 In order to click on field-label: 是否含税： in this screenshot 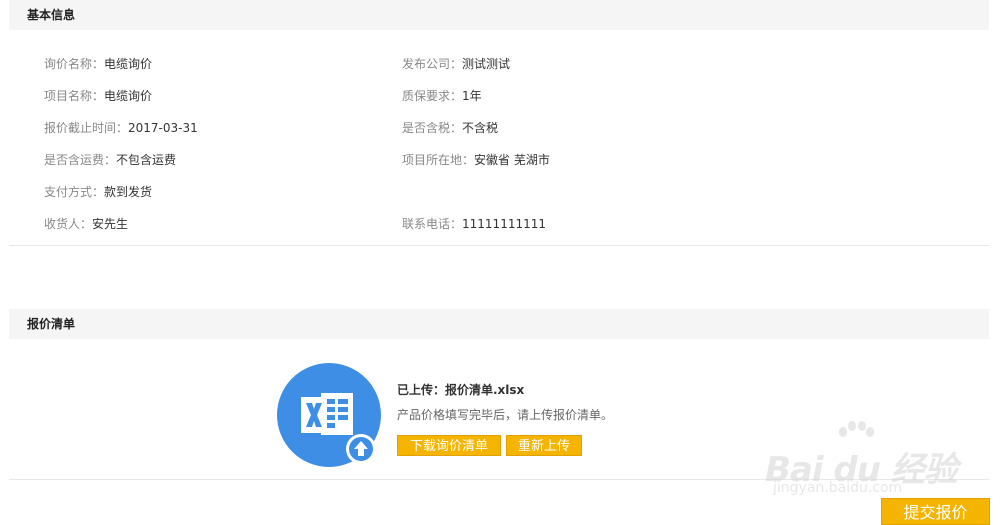, I will do `click(432, 128)`.